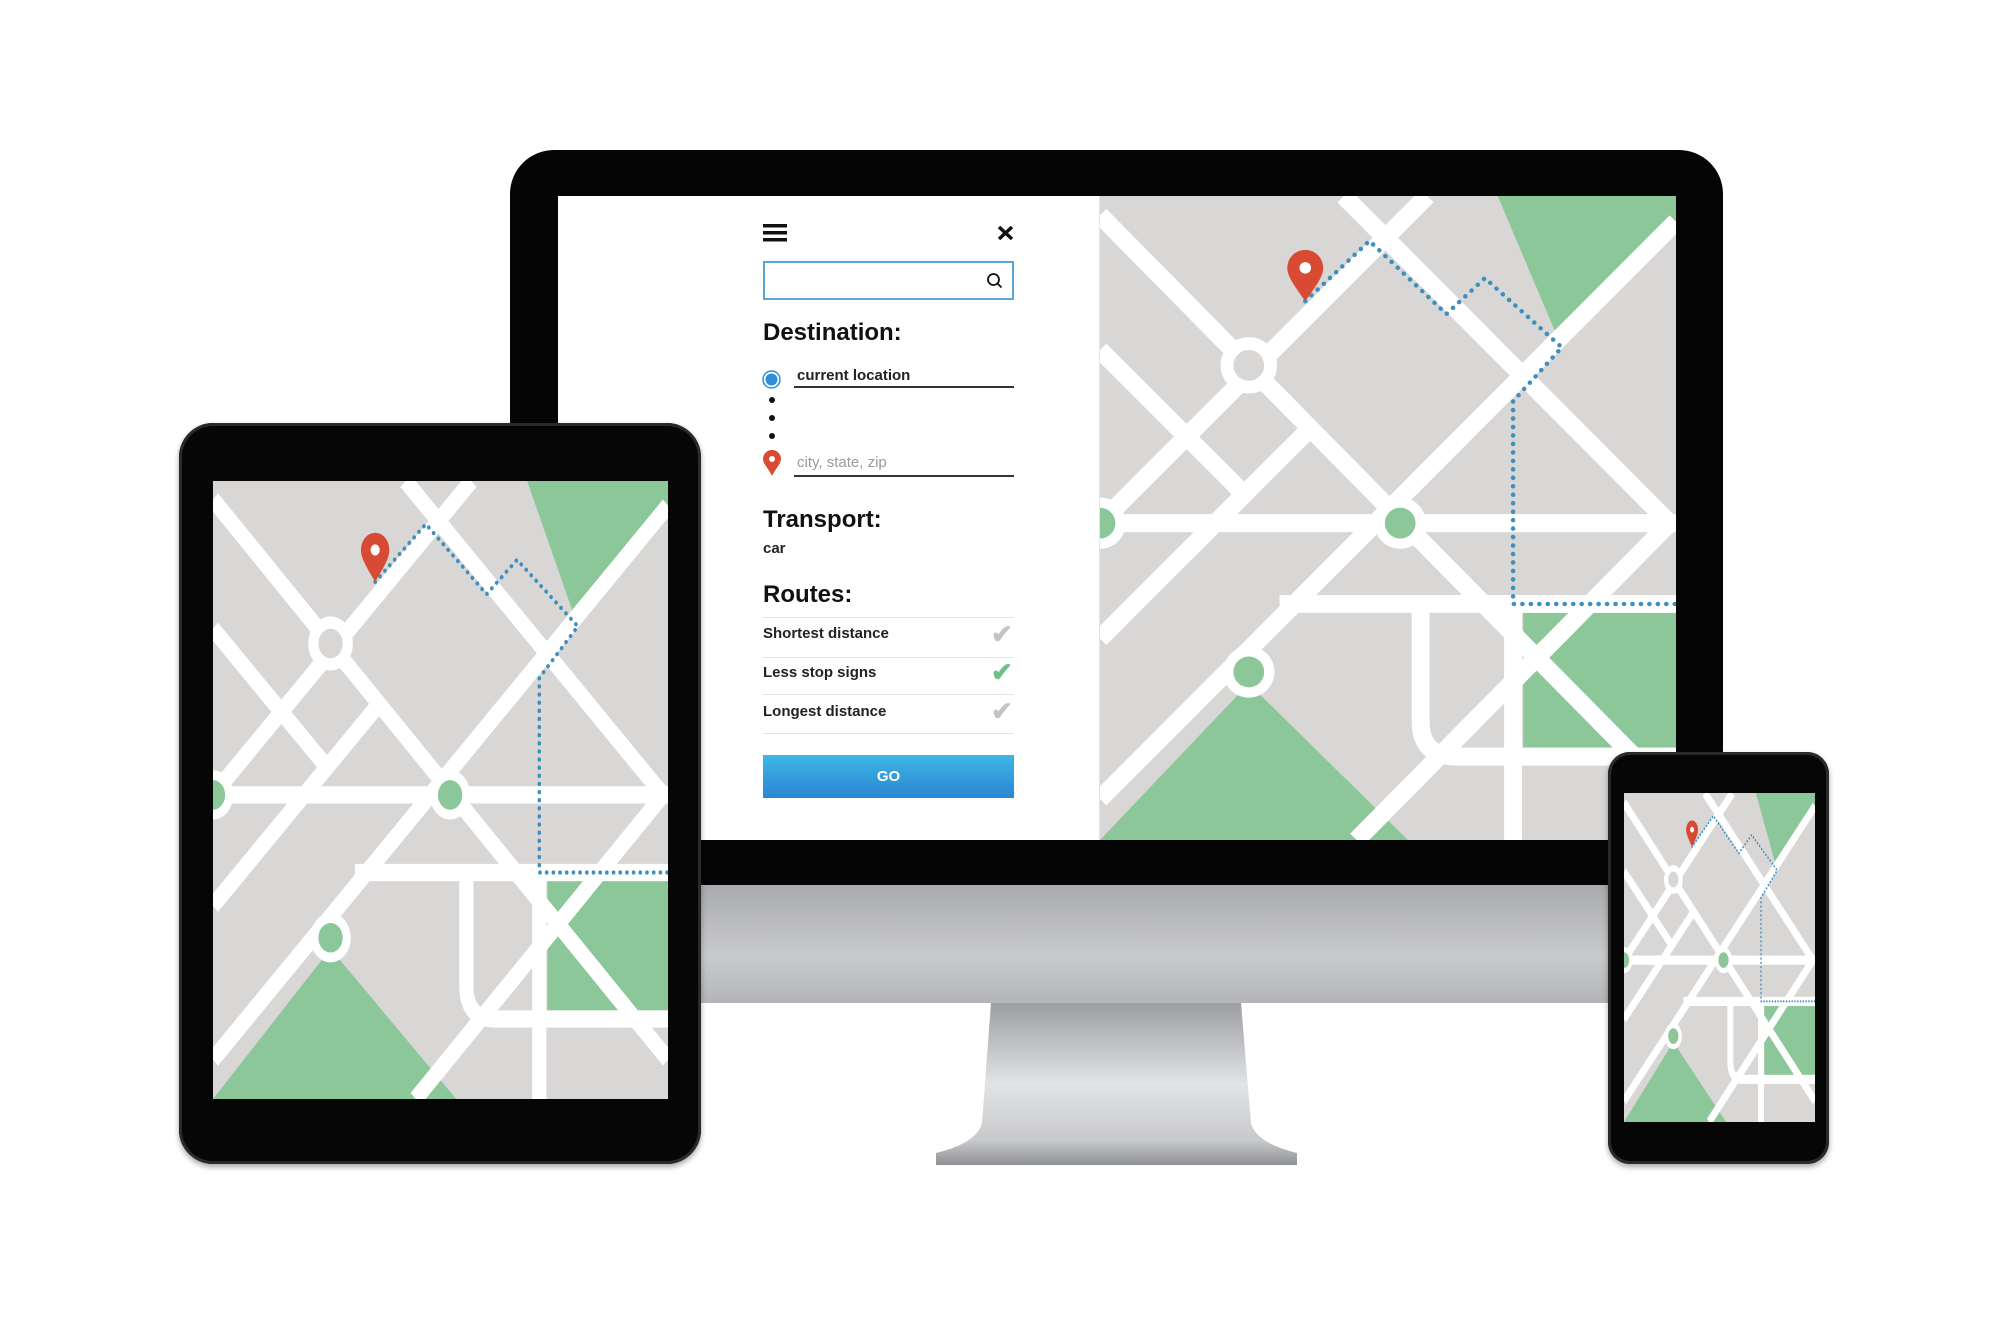  I want to click on route-option-label: Shortest distance, so click(826, 633).